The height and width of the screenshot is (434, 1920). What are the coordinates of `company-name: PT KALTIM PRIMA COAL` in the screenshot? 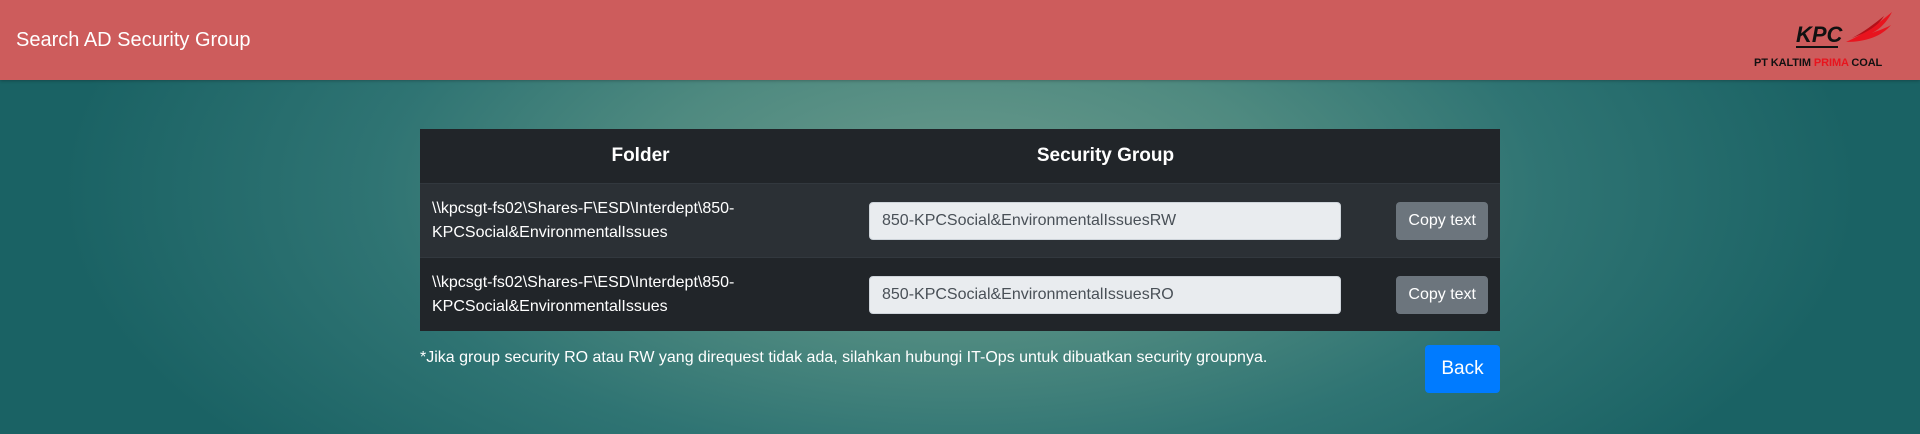 It's located at (1818, 63).